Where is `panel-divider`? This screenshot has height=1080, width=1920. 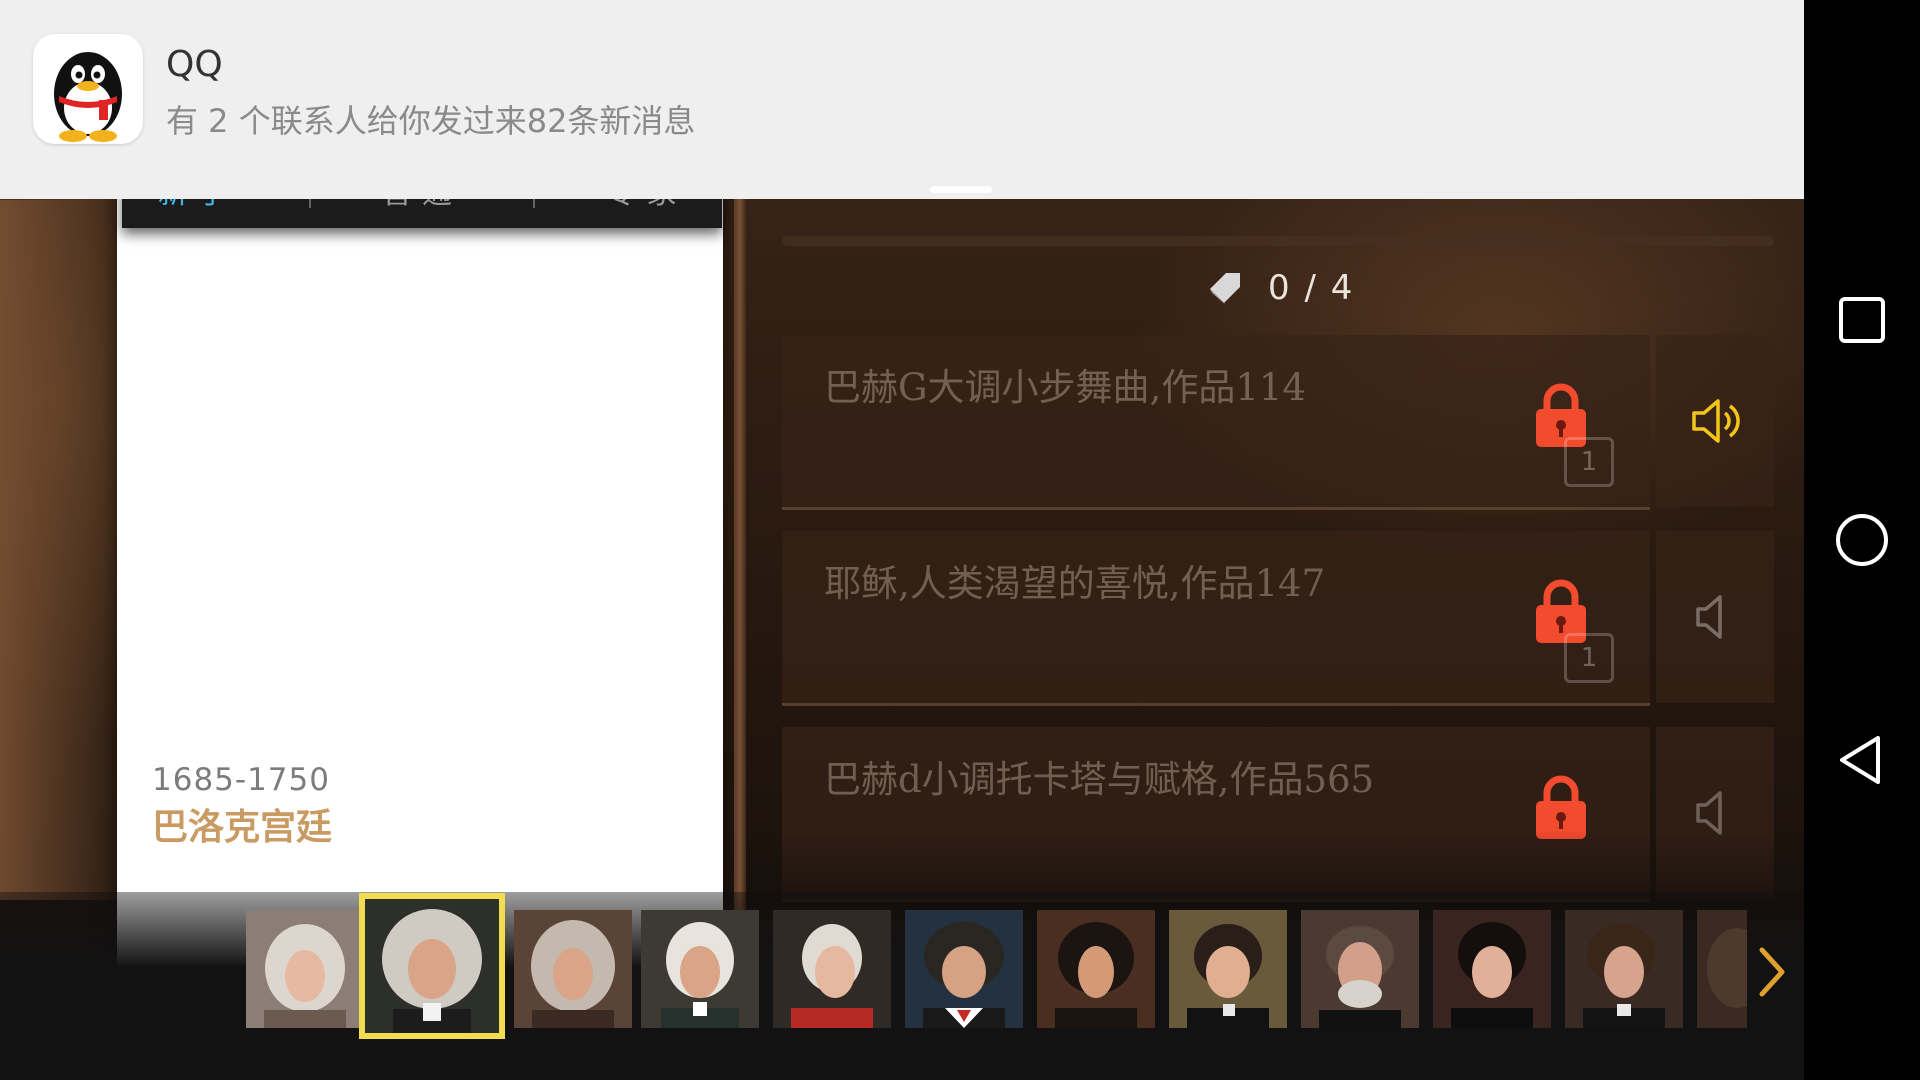 panel-divider is located at coordinates (740, 550).